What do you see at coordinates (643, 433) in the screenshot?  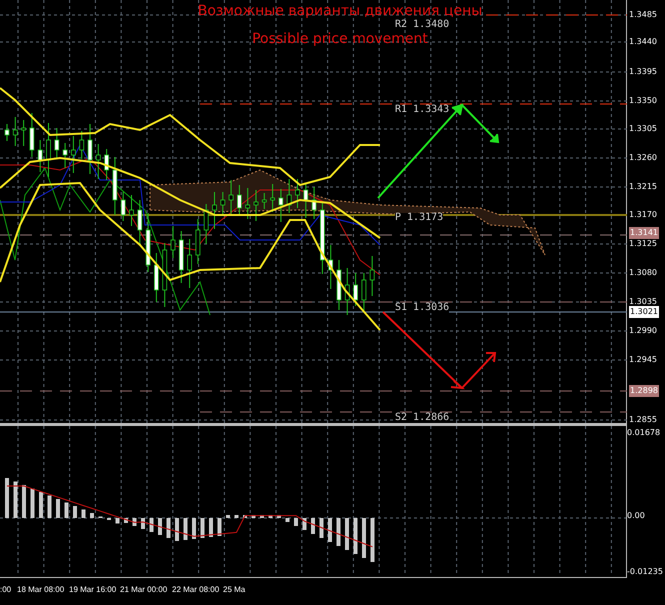 I see `indicator-tick-label: 0.01678` at bounding box center [643, 433].